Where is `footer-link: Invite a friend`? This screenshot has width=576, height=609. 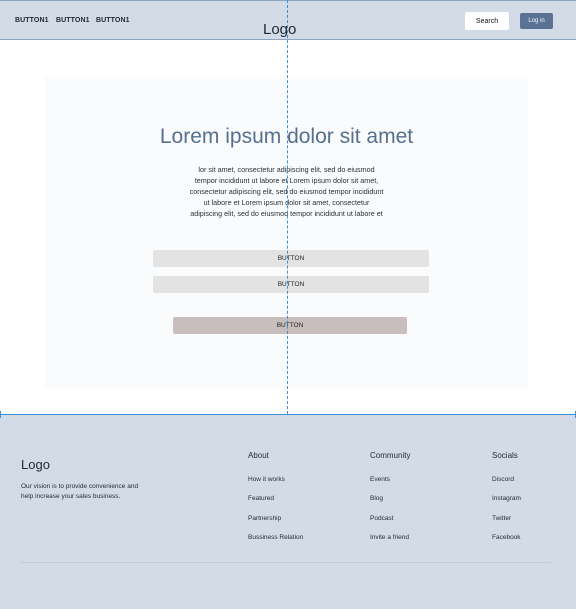 footer-link: Invite a friend is located at coordinates (389, 537).